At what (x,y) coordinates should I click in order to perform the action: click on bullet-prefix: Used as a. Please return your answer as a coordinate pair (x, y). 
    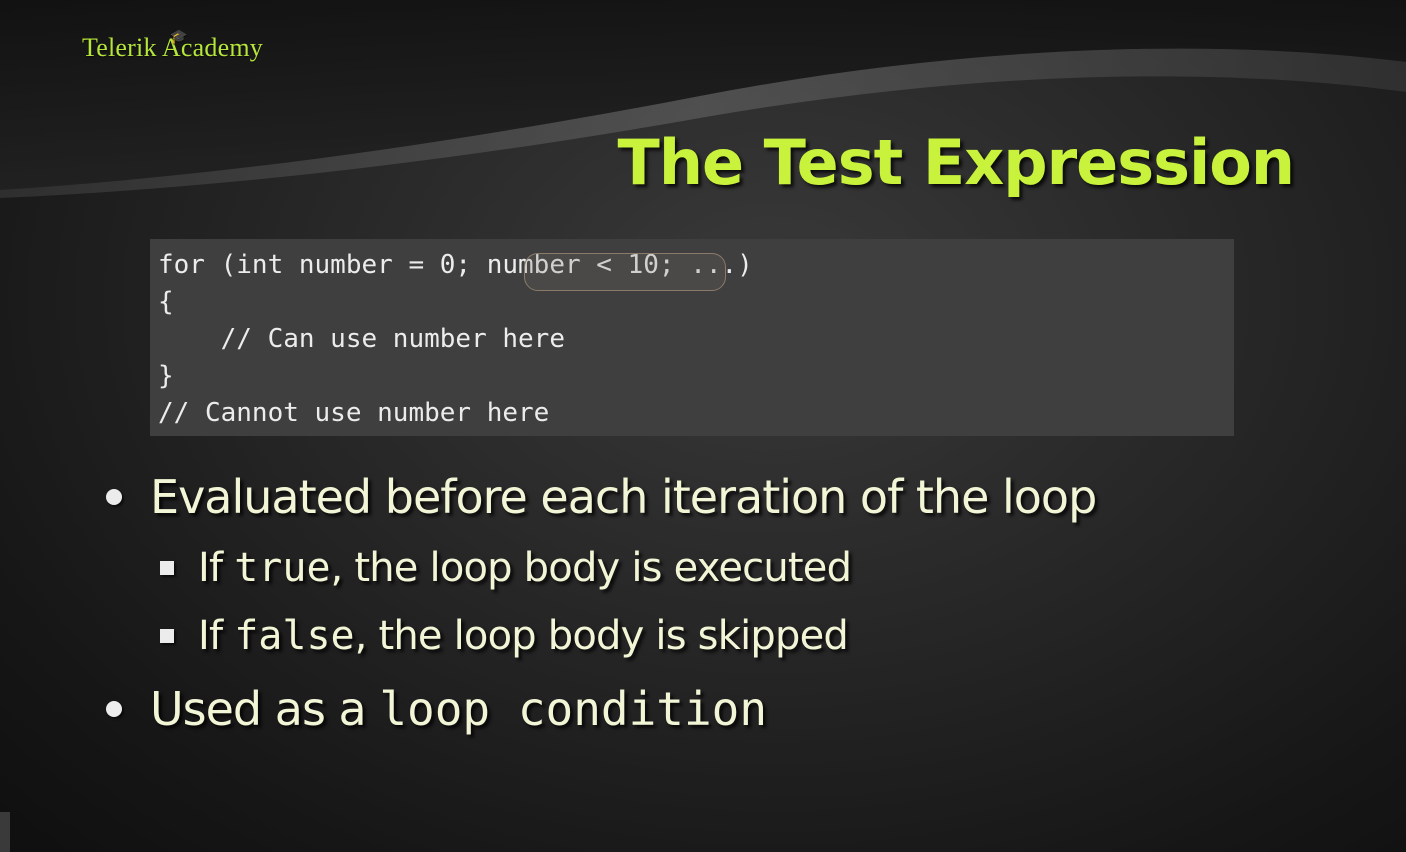
    Looking at the image, I should click on (265, 709).